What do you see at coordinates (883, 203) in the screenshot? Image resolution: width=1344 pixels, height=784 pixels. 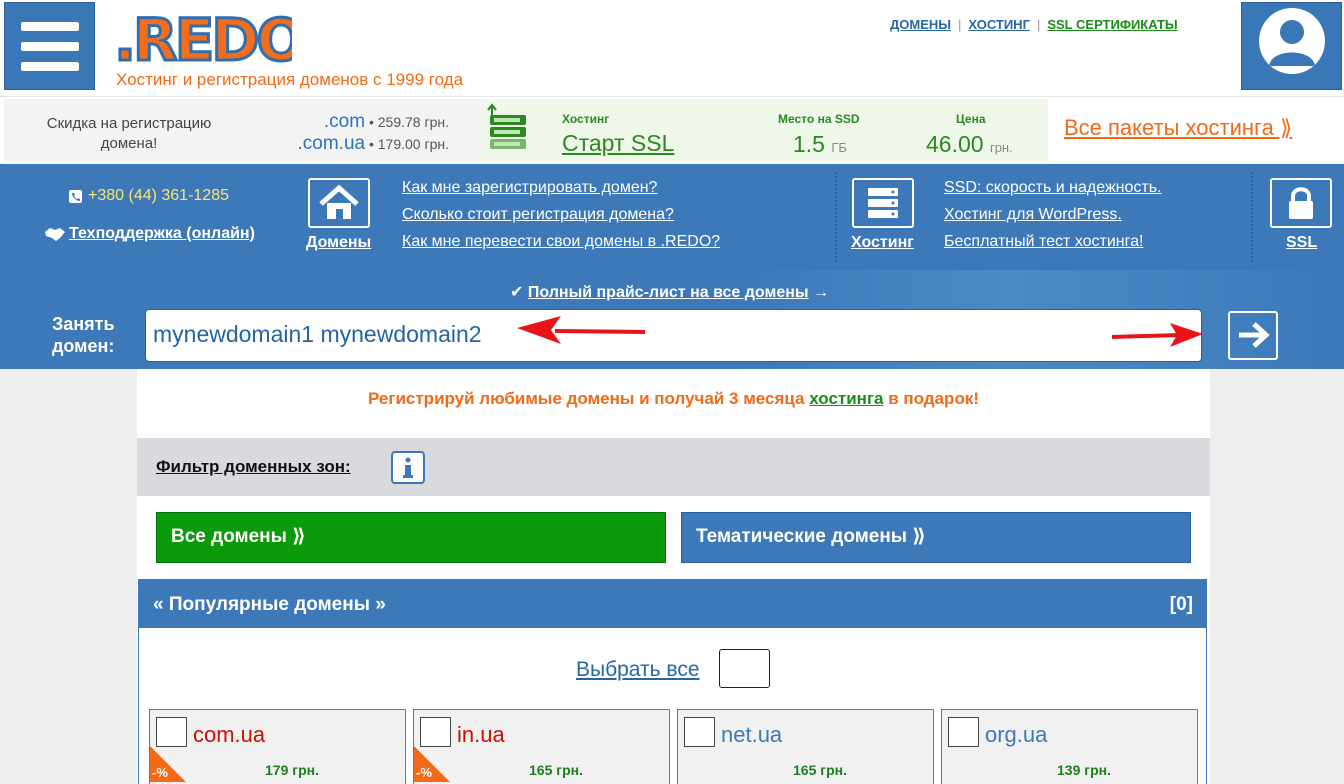 I see `hosting-server-icon` at bounding box center [883, 203].